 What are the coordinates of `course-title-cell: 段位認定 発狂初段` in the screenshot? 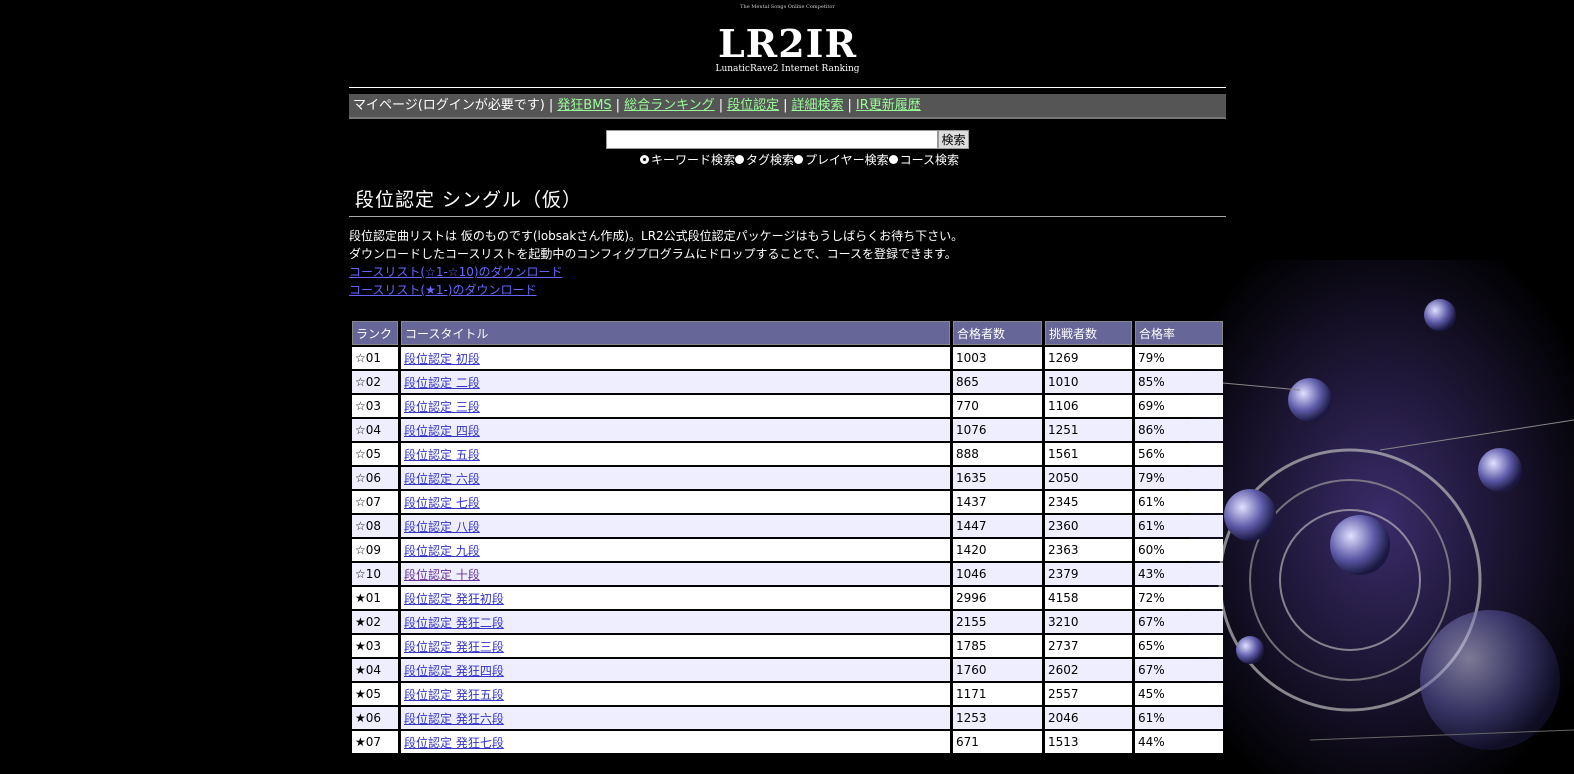 It's located at (675, 598).